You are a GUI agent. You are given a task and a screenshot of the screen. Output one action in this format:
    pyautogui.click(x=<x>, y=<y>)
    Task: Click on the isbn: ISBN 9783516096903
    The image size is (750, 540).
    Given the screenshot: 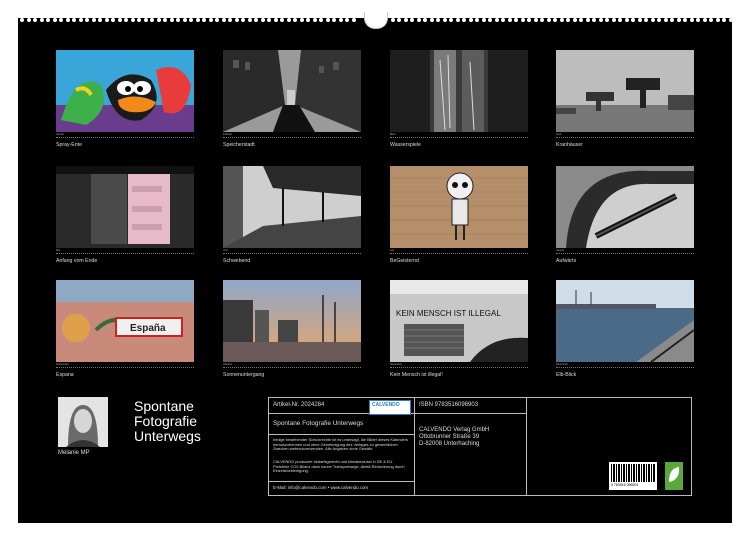 What is the action you would take?
    pyautogui.click(x=449, y=405)
    